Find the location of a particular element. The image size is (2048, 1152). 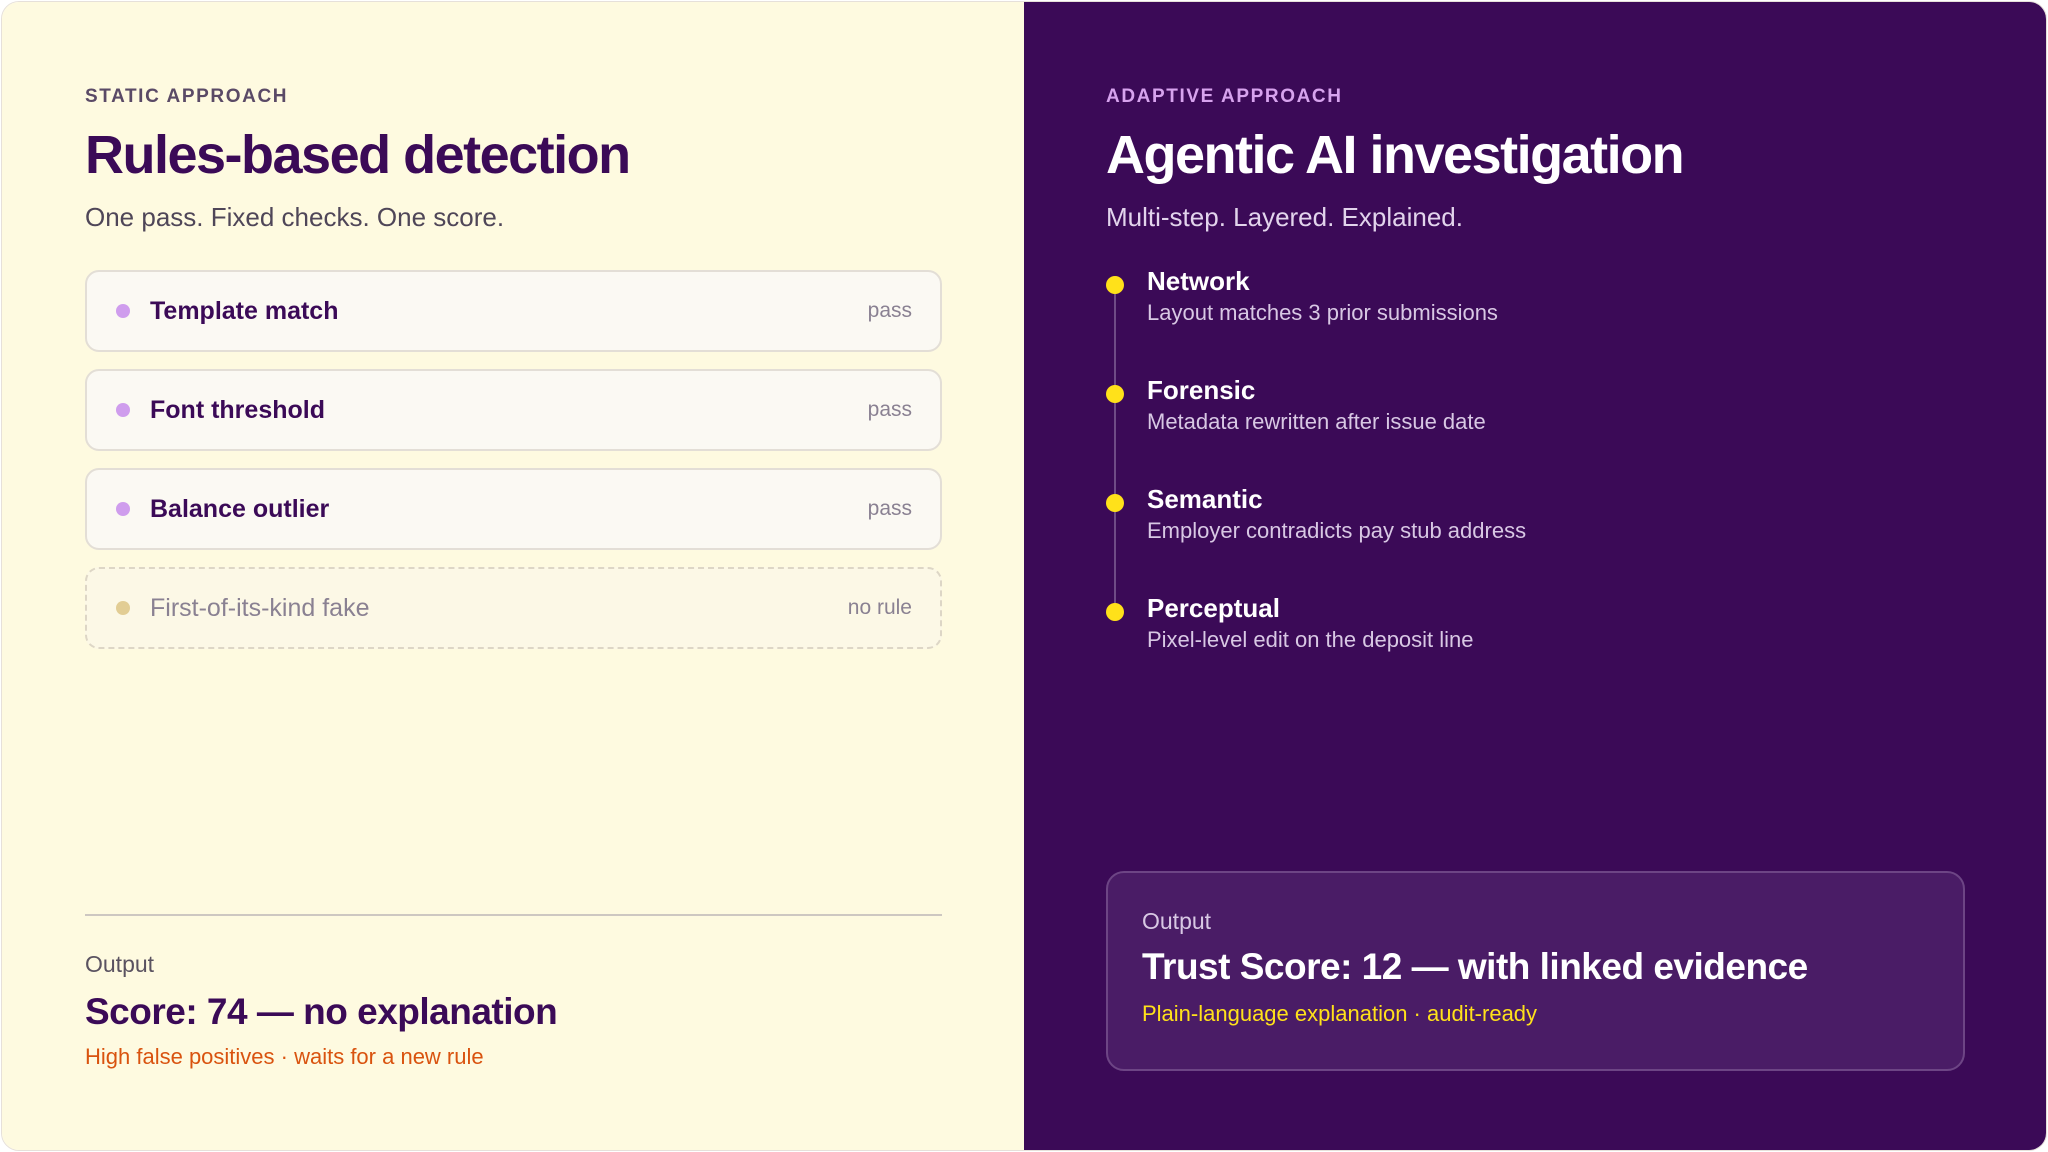

rule-label: Template match is located at coordinates (244, 310).